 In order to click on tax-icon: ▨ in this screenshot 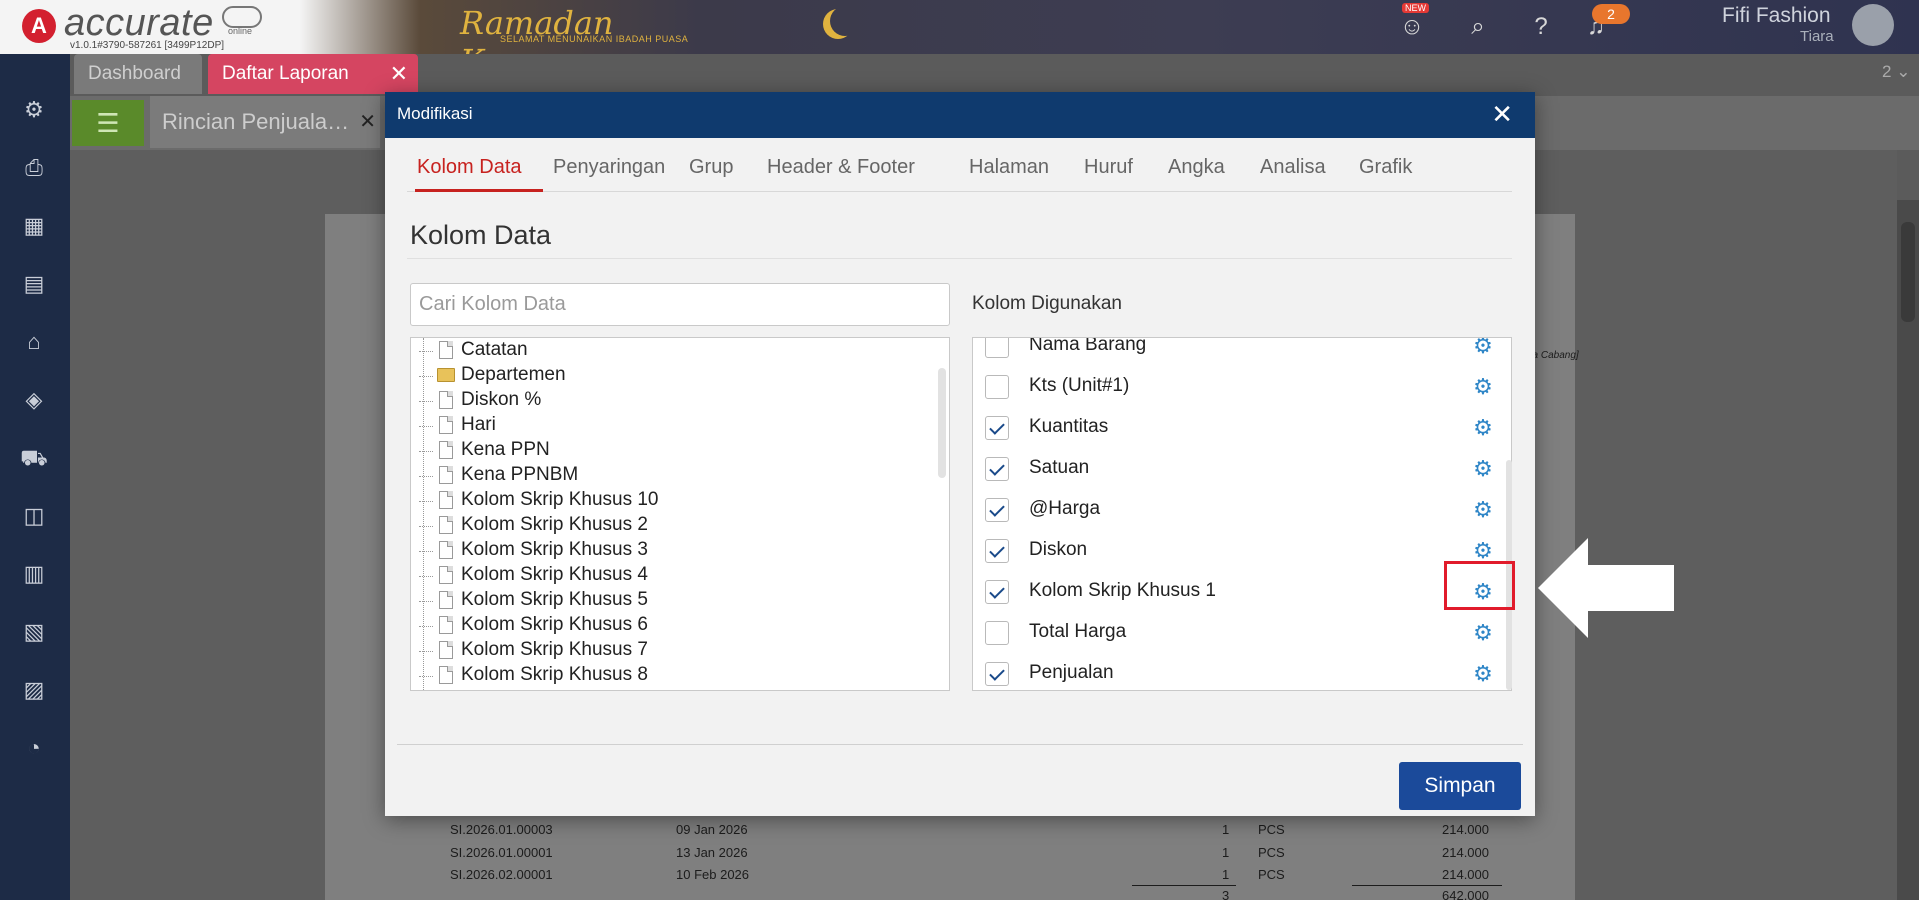, I will do `click(34, 690)`.